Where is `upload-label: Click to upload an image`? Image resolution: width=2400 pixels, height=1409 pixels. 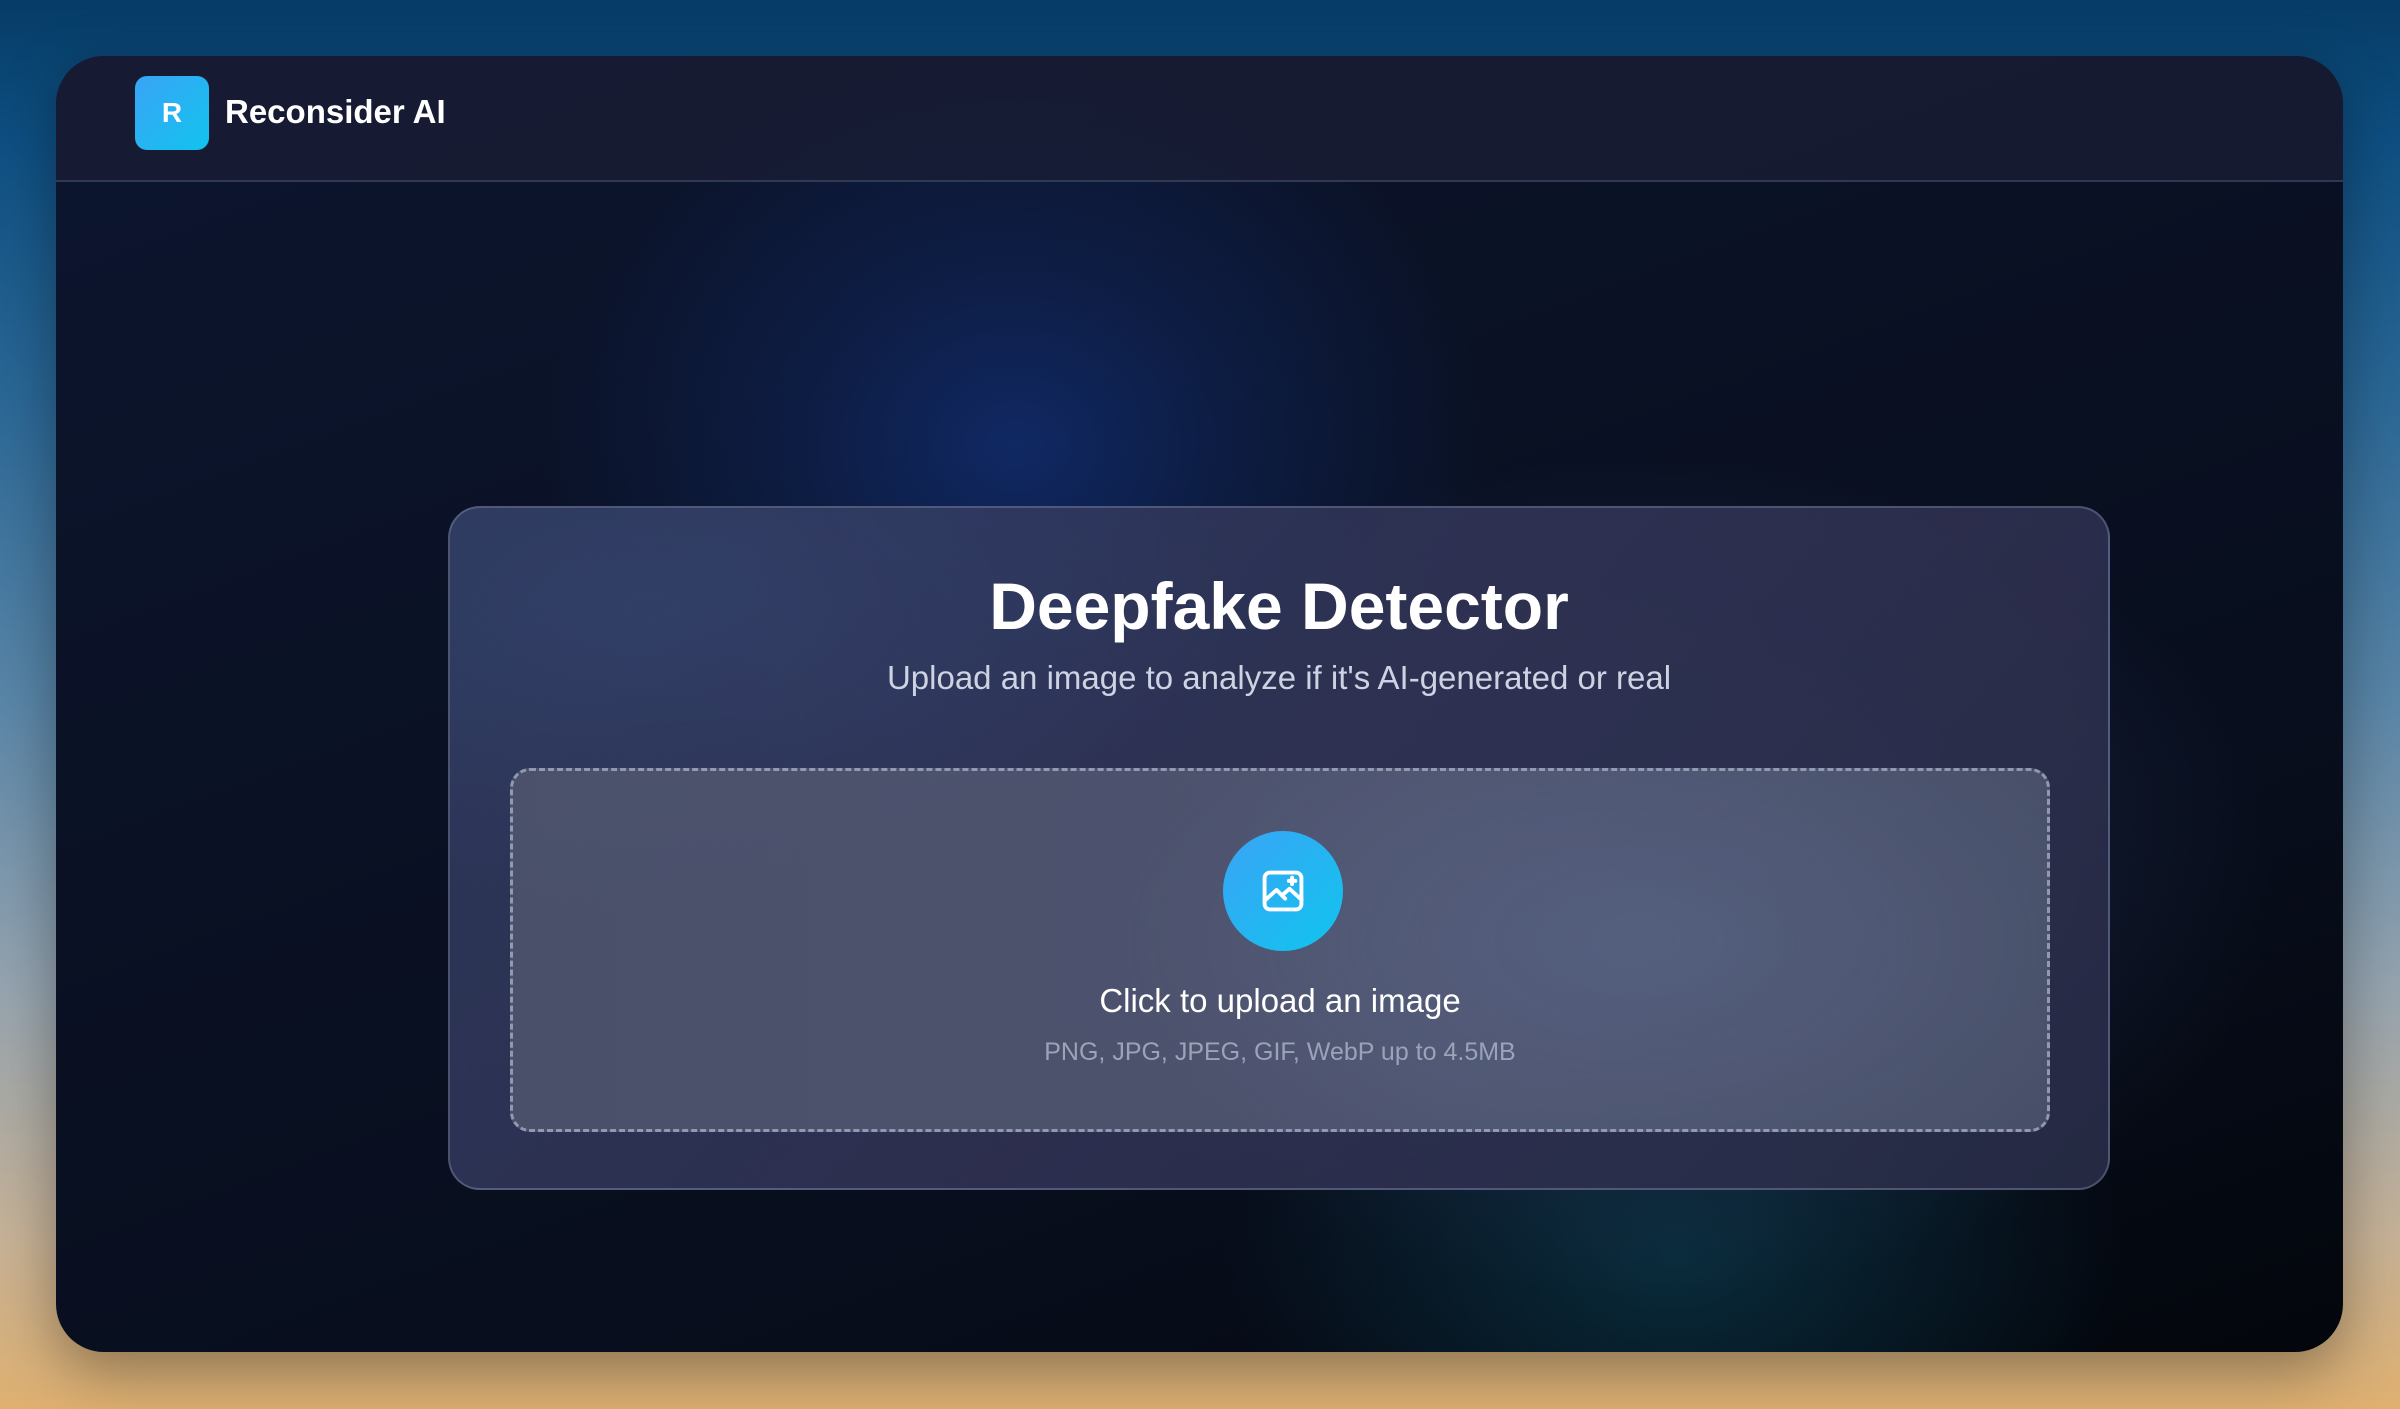
upload-label: Click to upload an image is located at coordinates (1280, 1001).